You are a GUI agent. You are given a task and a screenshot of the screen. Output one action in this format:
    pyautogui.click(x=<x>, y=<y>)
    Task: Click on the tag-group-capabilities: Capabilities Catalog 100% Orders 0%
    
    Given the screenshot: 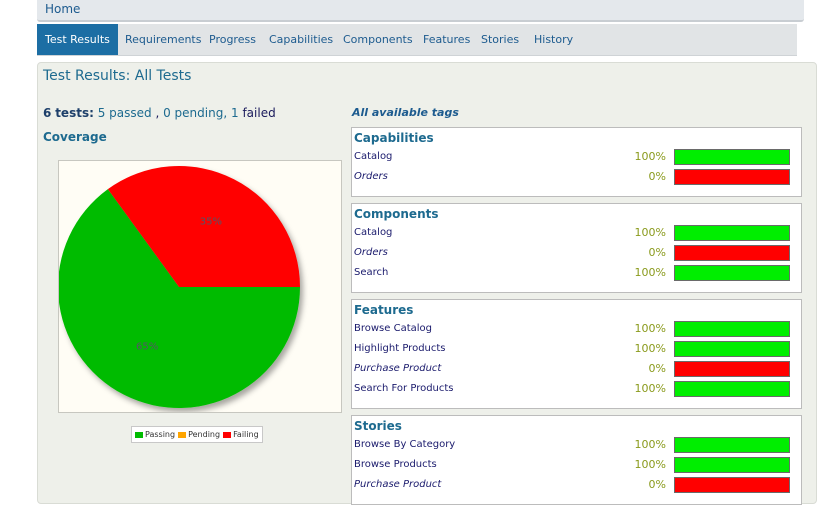 What is the action you would take?
    pyautogui.click(x=576, y=162)
    